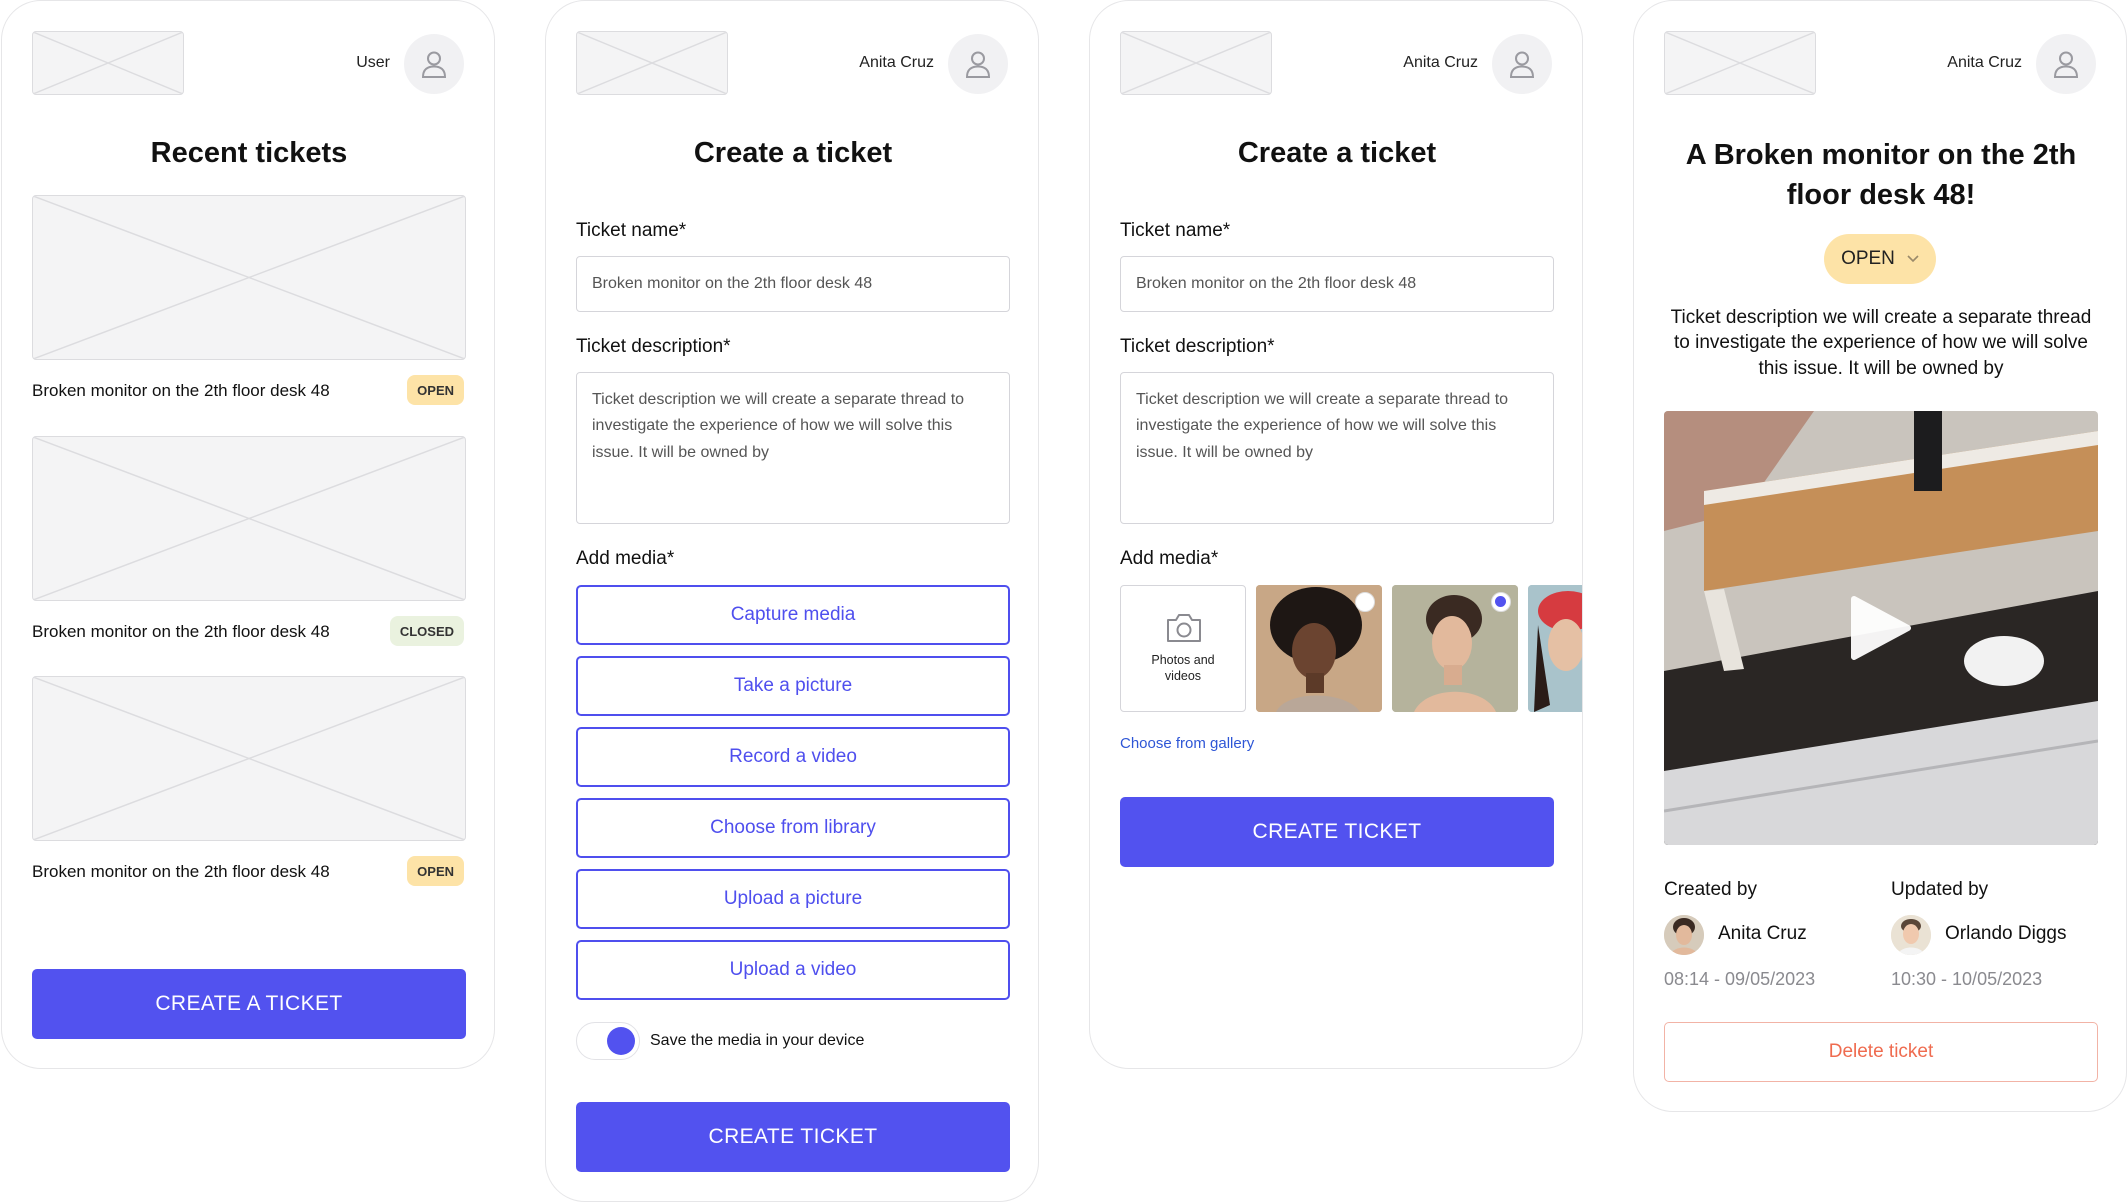  I want to click on save-media-toggle, so click(608, 1041).